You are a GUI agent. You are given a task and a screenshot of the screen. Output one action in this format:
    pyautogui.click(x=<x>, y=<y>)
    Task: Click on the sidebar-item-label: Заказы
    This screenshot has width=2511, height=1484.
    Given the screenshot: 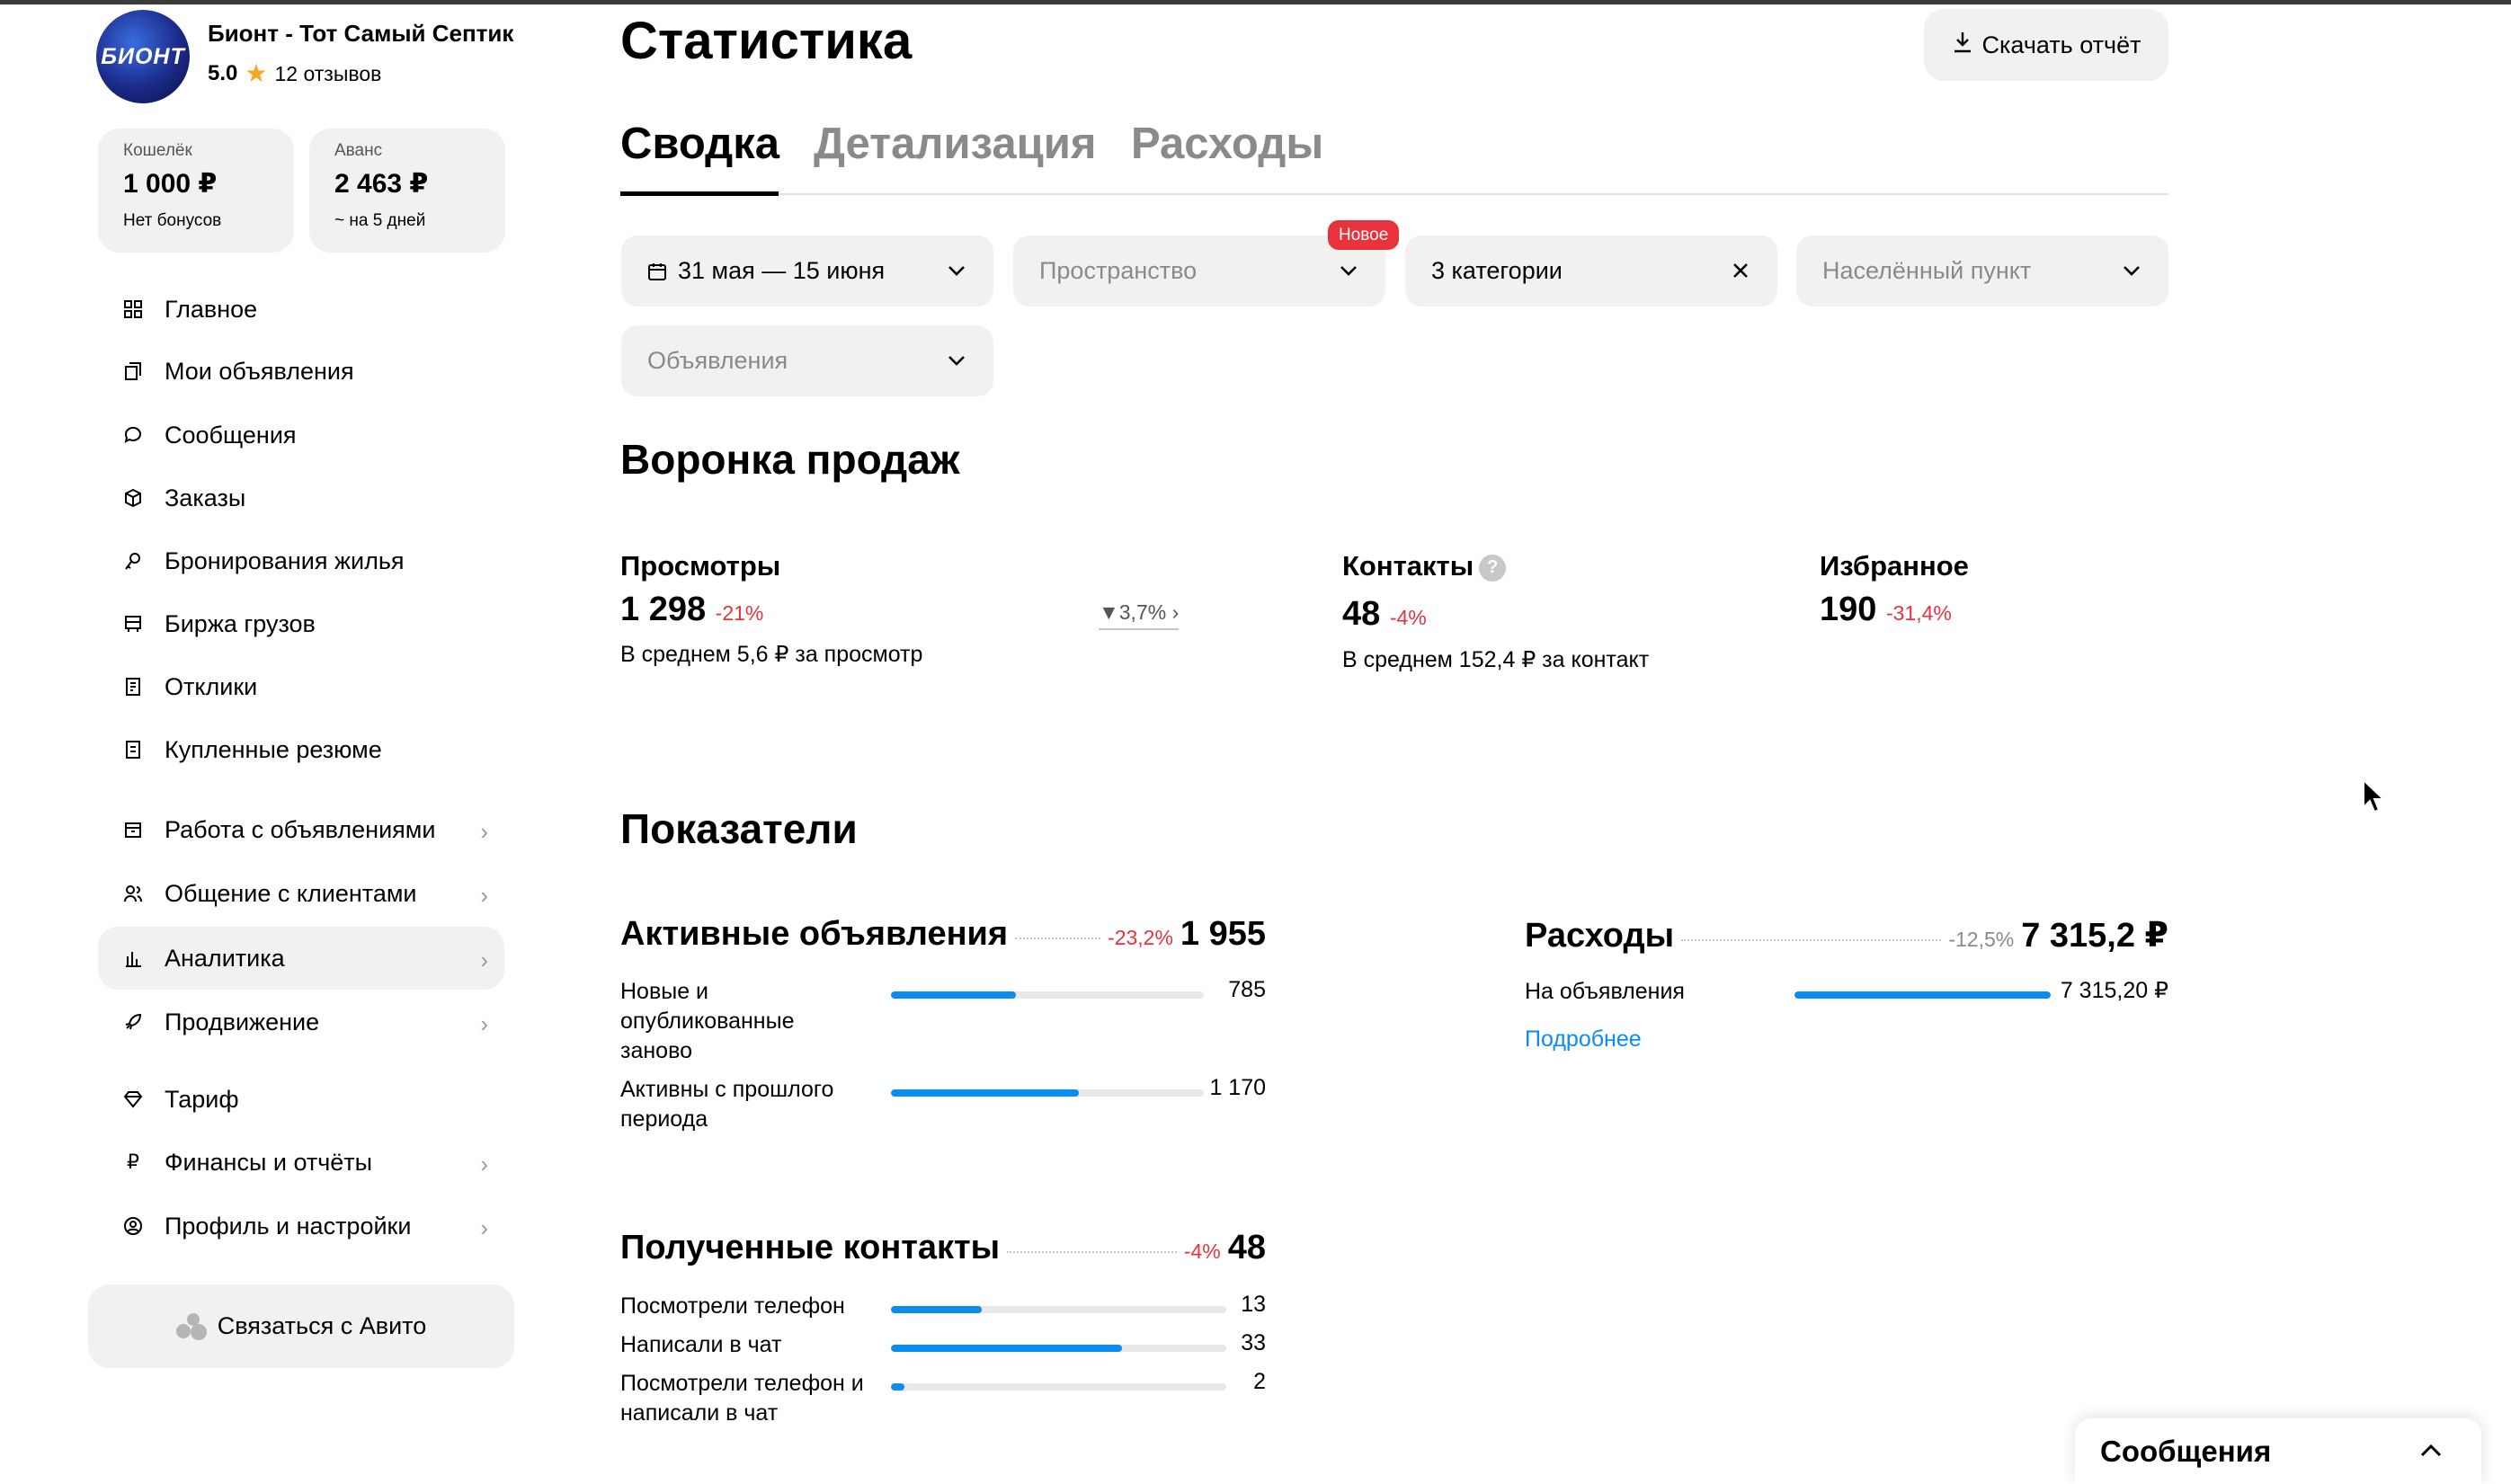 What is the action you would take?
    pyautogui.click(x=206, y=497)
    